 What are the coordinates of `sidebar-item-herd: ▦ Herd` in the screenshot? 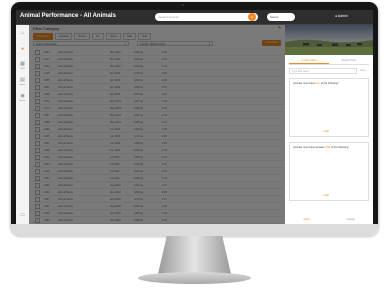 It's located at (22, 65).